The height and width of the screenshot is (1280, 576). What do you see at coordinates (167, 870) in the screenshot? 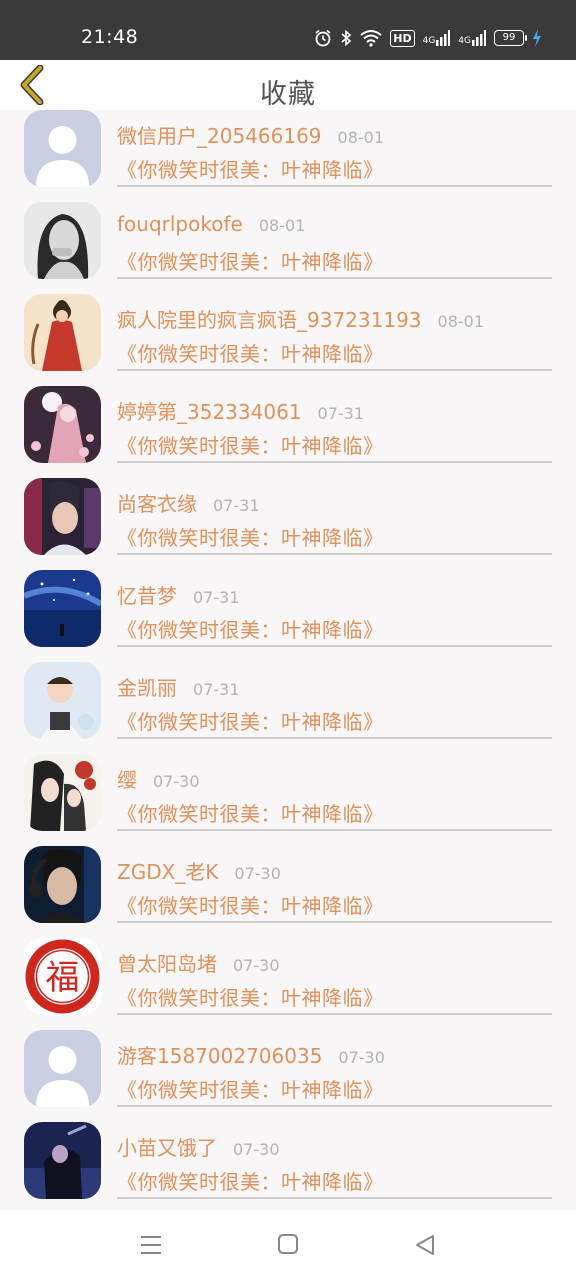
I see `user-name: ZGDX_老K` at bounding box center [167, 870].